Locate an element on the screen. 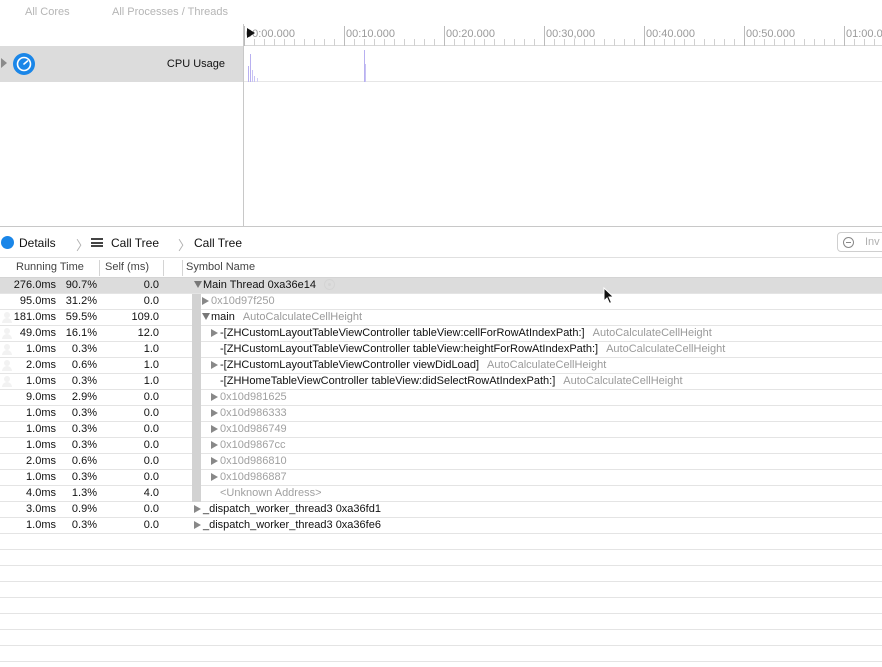 The image size is (882, 667). symbol-name-cell: Main Thread 0xa36e14 is located at coordinates (264, 285).